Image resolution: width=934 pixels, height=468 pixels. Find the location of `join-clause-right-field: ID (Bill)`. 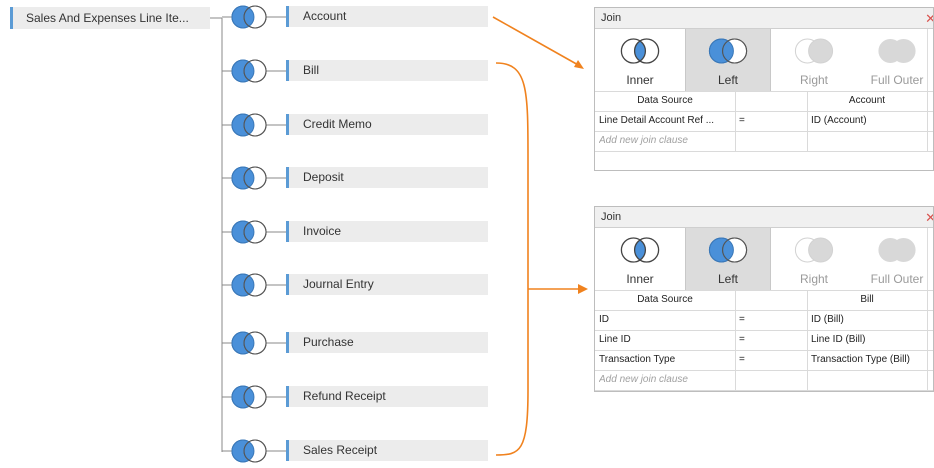

join-clause-right-field: ID (Bill) is located at coordinates (868, 320).